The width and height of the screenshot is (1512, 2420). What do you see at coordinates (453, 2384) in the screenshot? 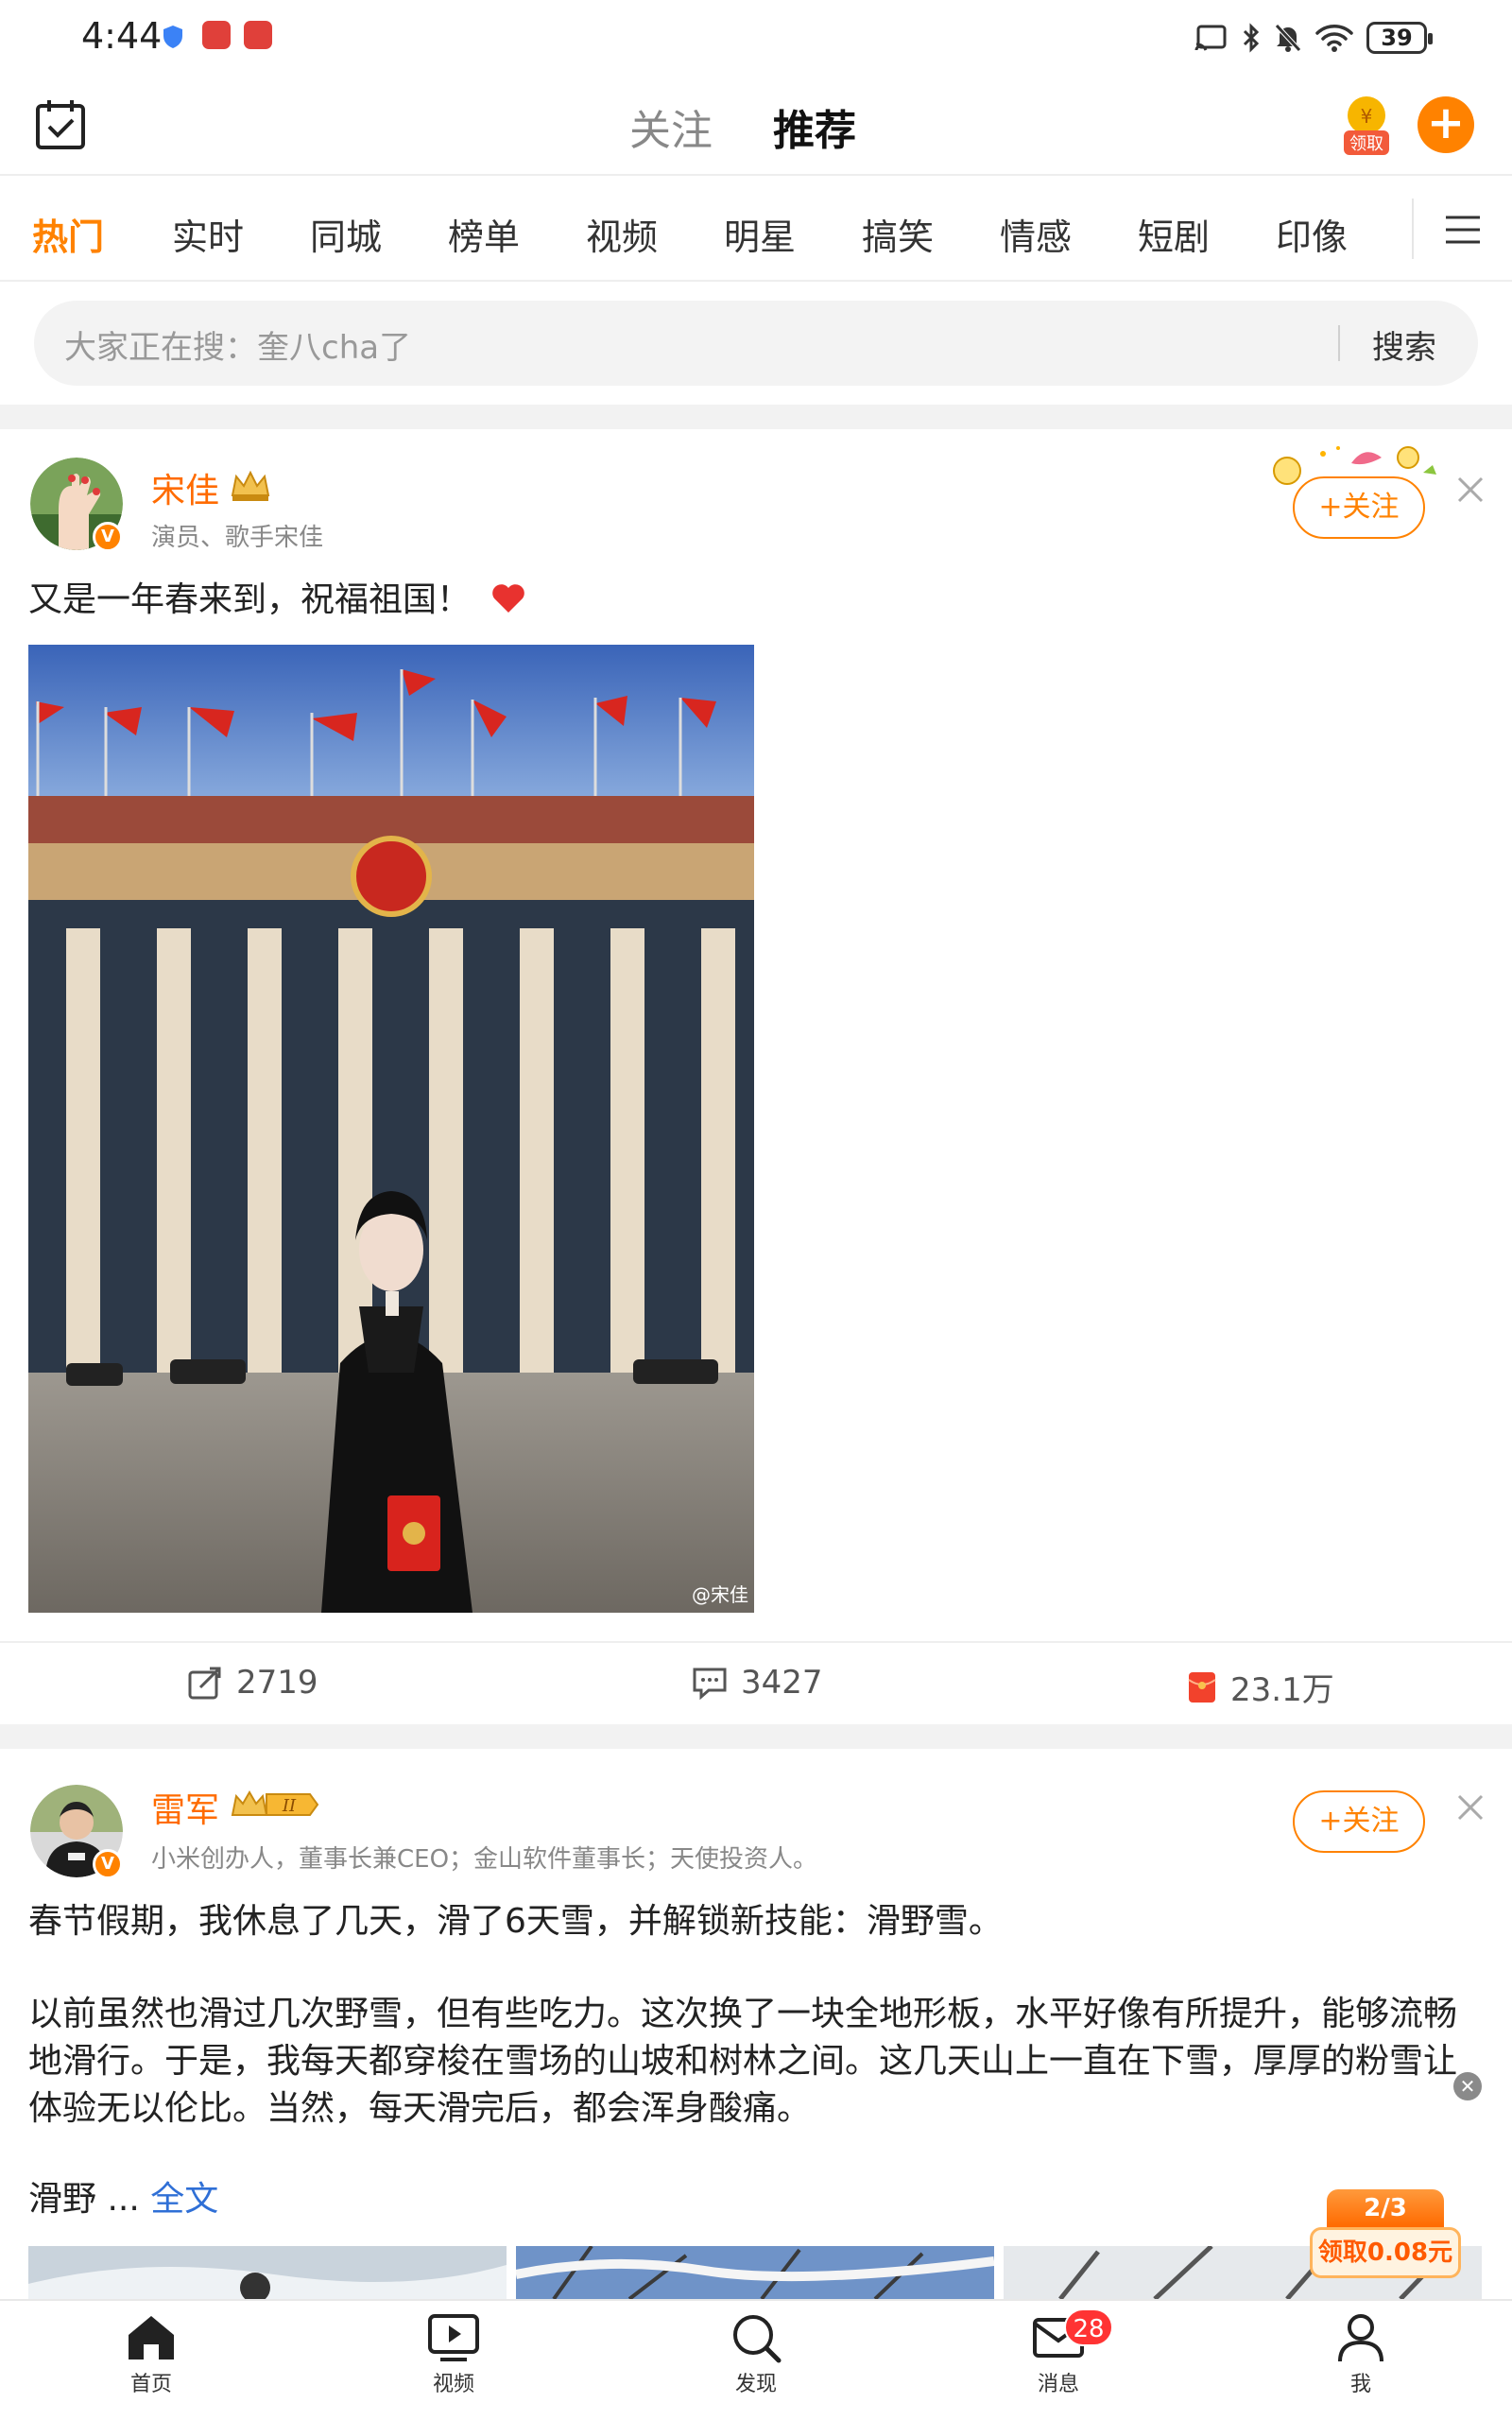
I see `nav-label: 视频` at bounding box center [453, 2384].